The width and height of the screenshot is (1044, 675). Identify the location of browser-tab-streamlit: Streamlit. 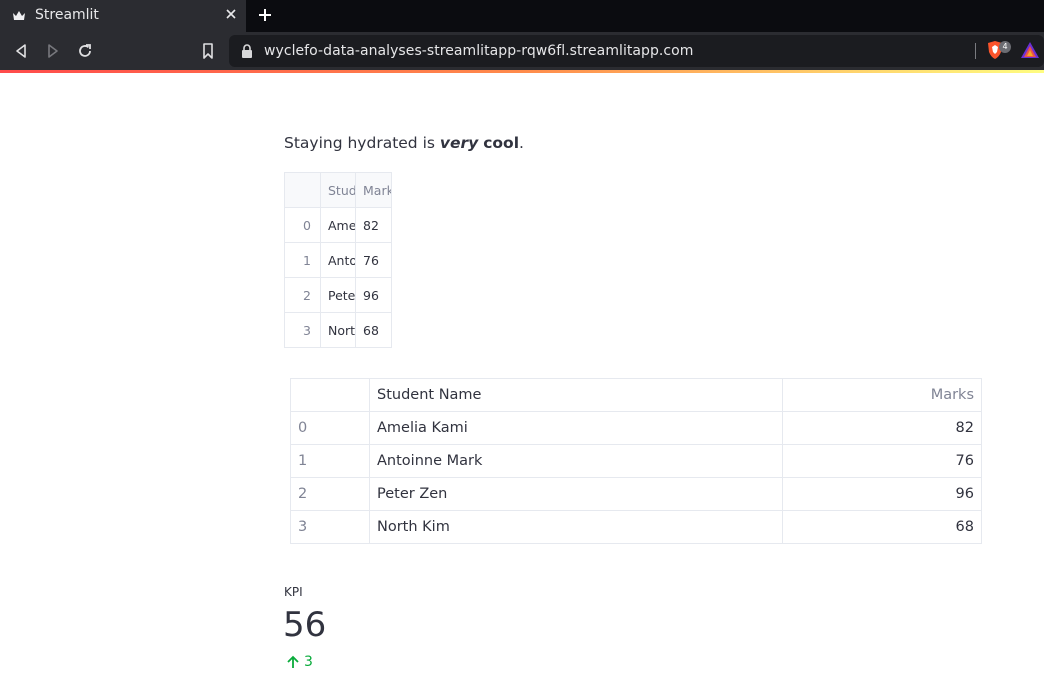
(123, 16).